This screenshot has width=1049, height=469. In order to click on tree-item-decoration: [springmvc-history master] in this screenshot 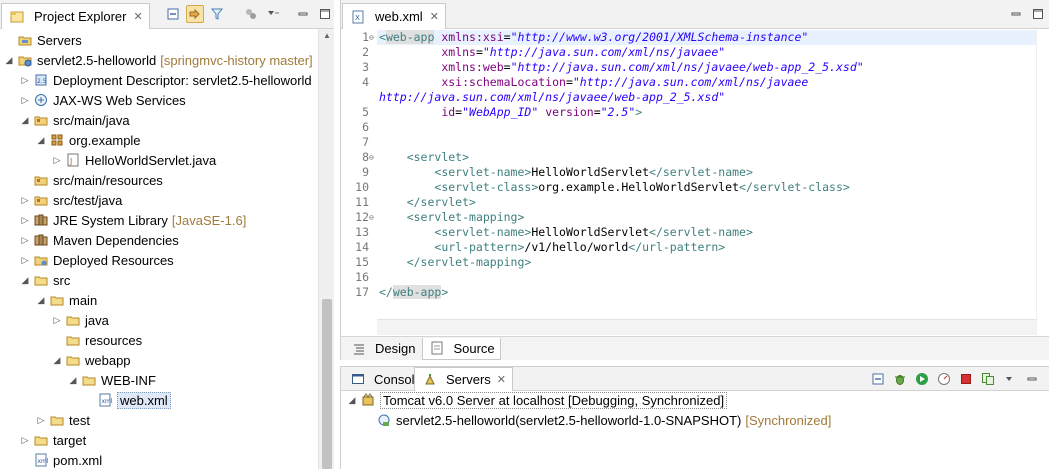, I will do `click(236, 60)`.